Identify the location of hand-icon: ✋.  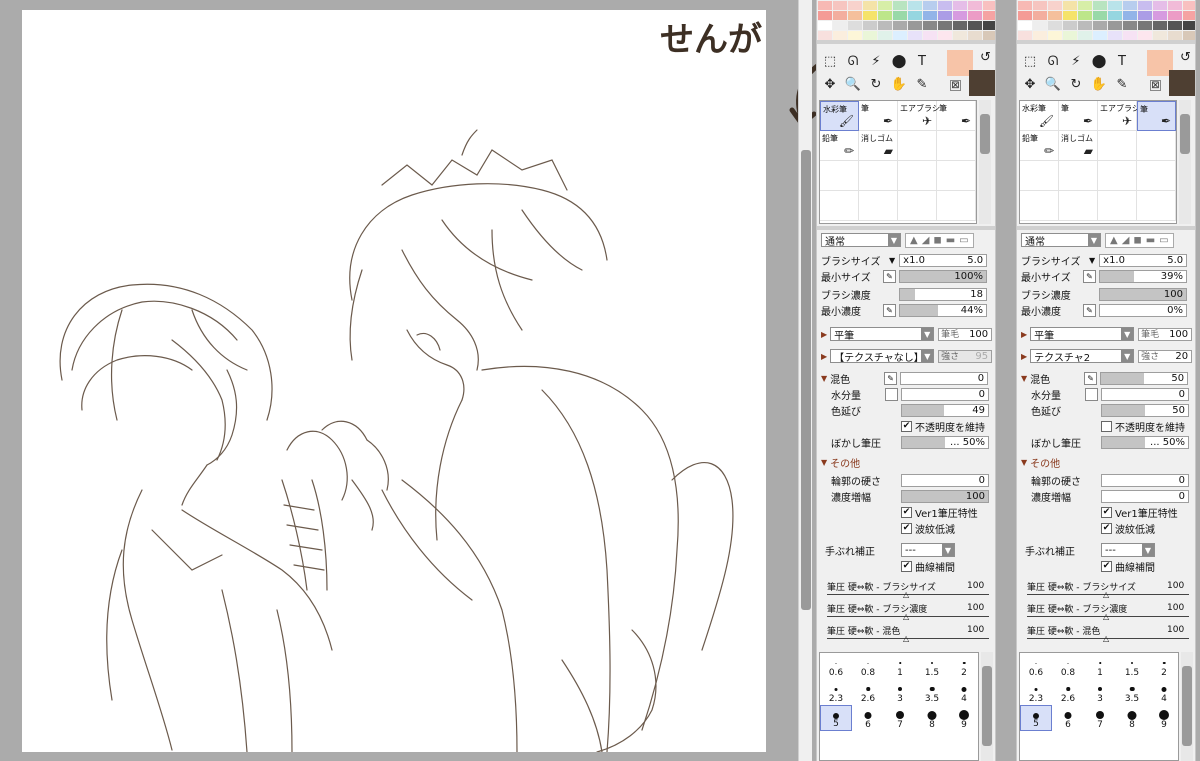
(1099, 84).